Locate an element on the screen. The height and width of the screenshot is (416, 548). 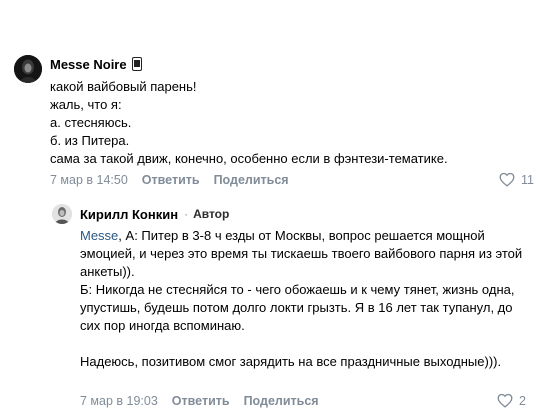
like-button: 2 is located at coordinates (511, 400).